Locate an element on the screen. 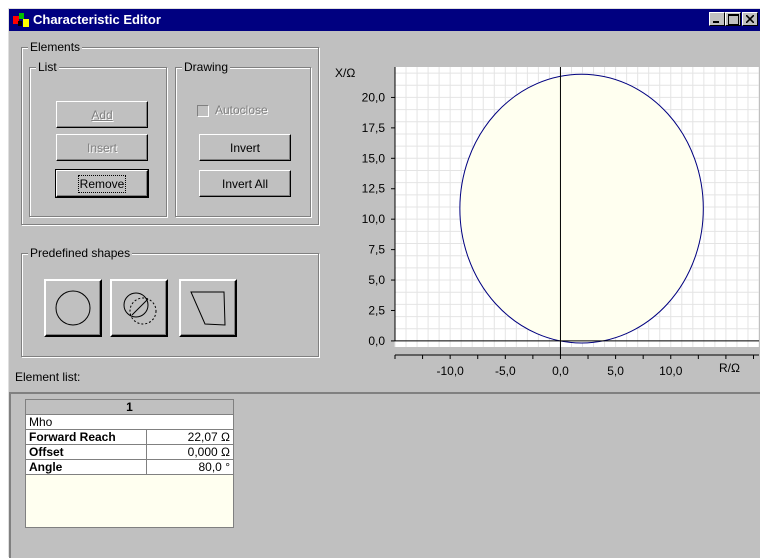  app-icon is located at coordinates (21, 20).